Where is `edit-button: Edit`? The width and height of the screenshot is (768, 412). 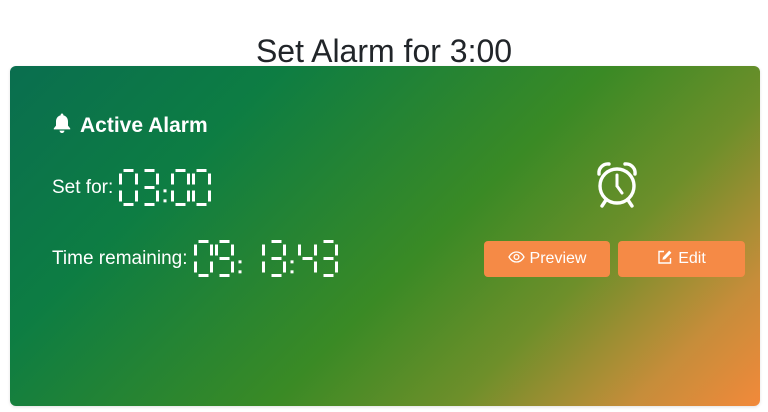
edit-button: Edit is located at coordinates (681, 259).